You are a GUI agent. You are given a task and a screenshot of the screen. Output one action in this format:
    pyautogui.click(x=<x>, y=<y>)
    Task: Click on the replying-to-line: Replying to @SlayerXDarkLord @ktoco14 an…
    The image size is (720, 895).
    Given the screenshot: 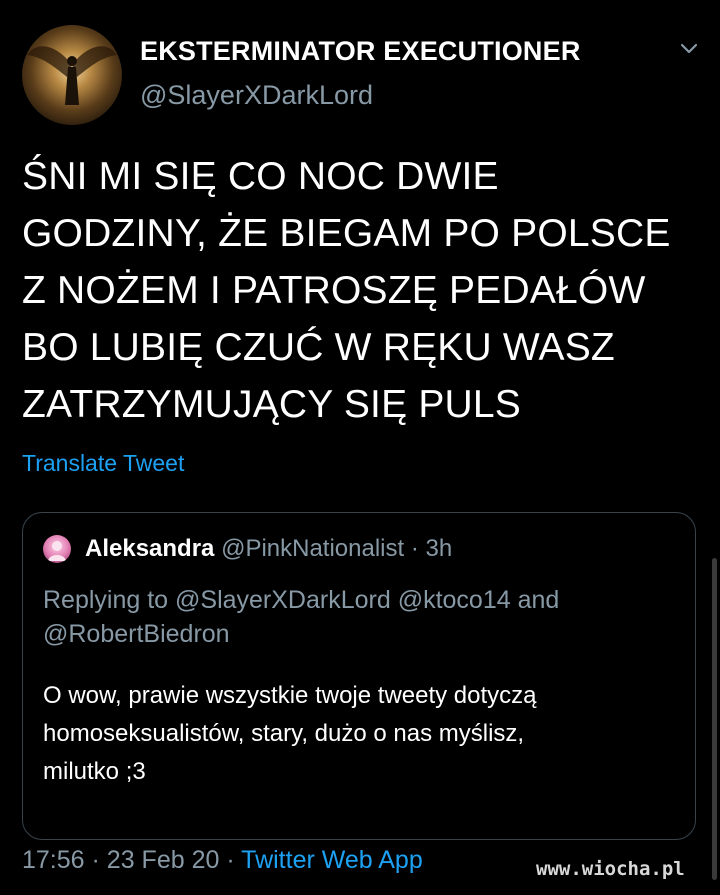 What is the action you would take?
    pyautogui.click(x=301, y=600)
    